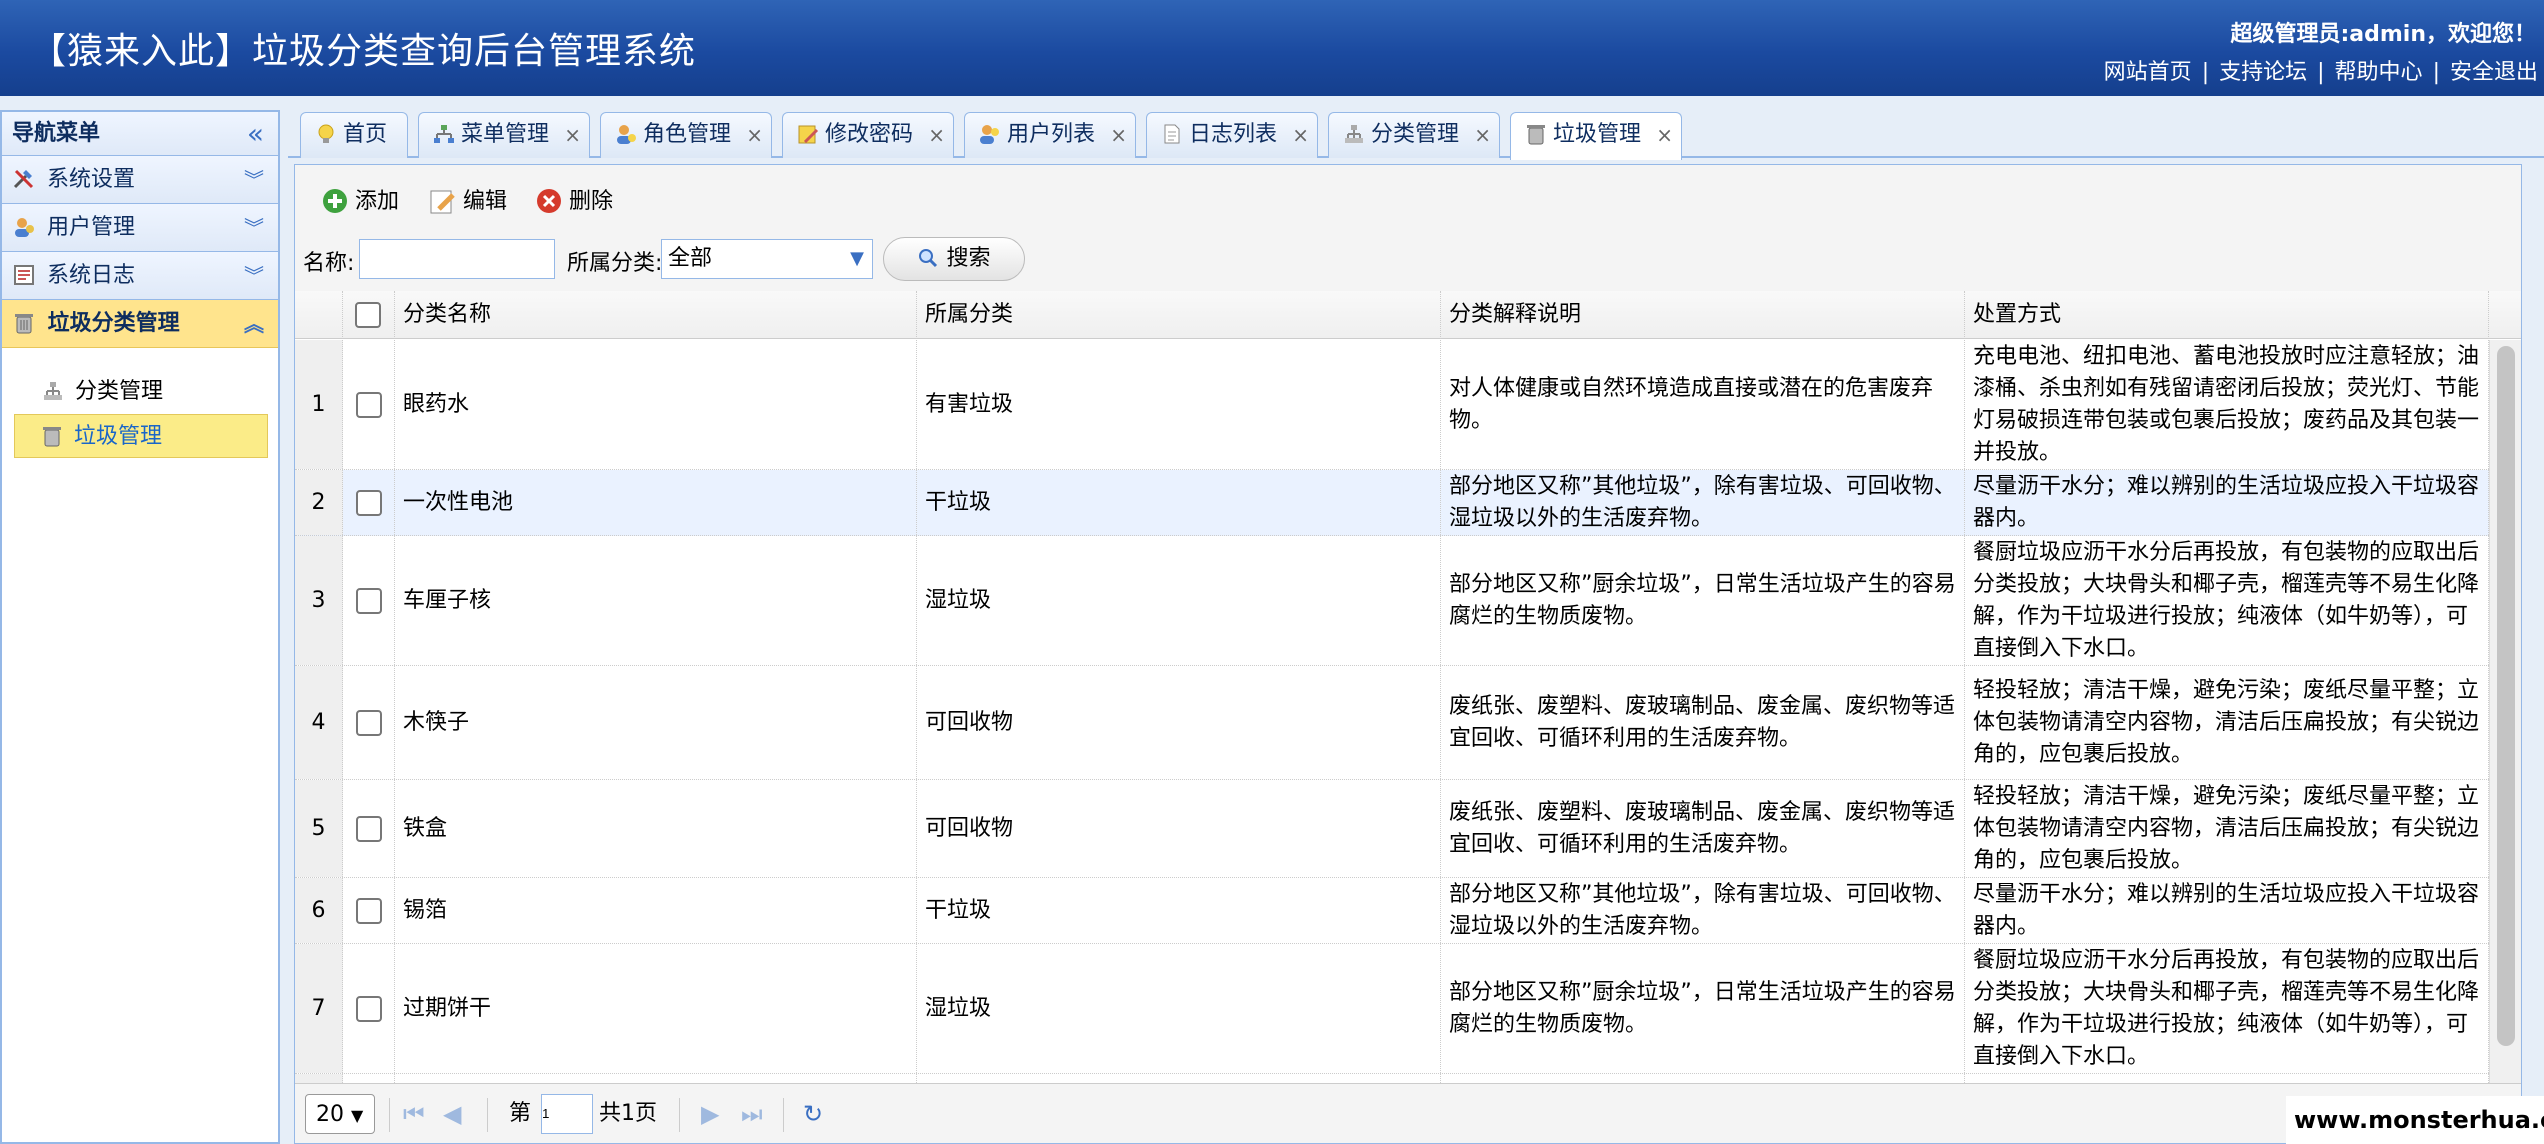 The width and height of the screenshot is (2544, 1144). What do you see at coordinates (969, 404) in the screenshot?
I see `cell-category-text: 有害垃圾` at bounding box center [969, 404].